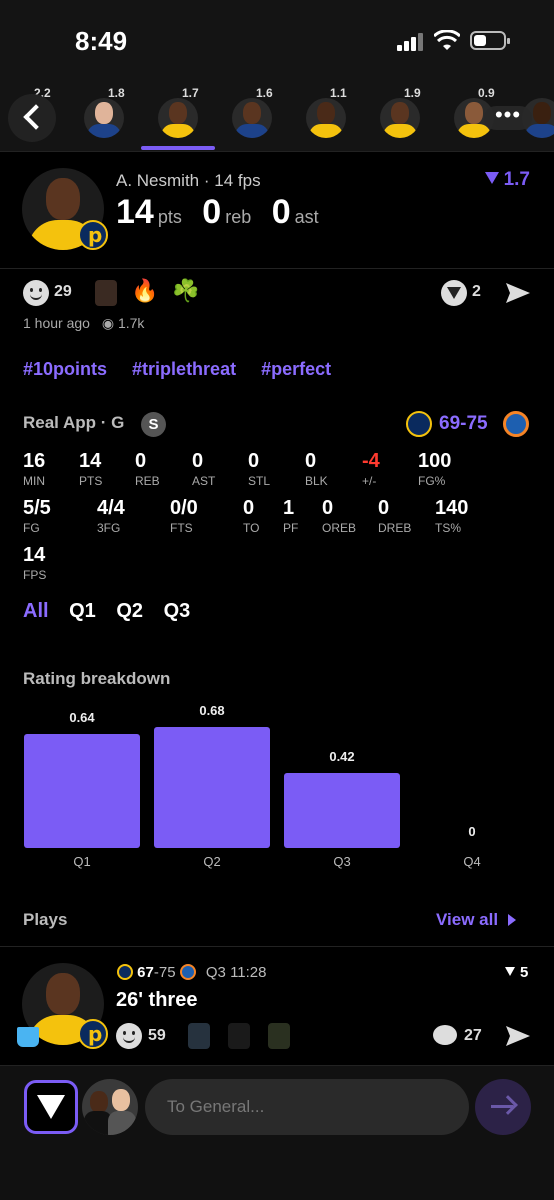 This screenshot has width=554, height=1200. What do you see at coordinates (238, 217) in the screenshot?
I see `rebounds-label: reb` at bounding box center [238, 217].